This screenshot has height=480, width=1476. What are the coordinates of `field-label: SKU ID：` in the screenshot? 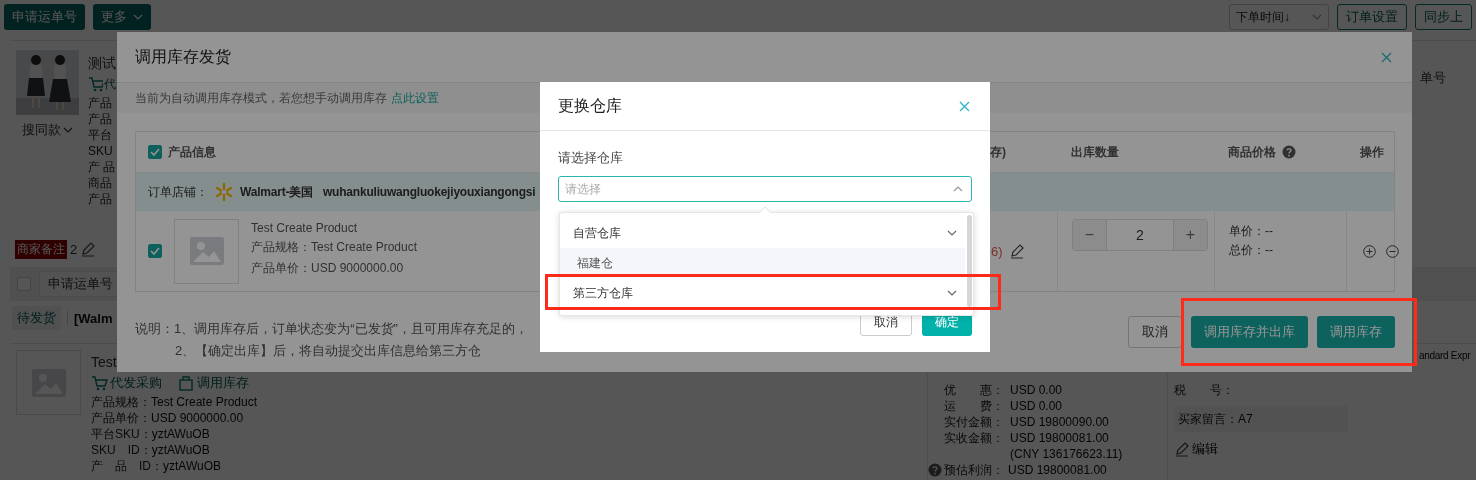 It's located at (121, 450).